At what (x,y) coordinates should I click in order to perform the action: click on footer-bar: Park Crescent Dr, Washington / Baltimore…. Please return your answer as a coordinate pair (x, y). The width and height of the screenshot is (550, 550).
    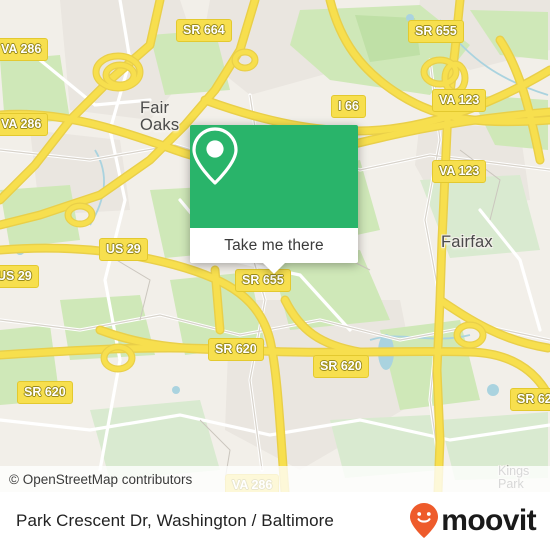
    Looking at the image, I should click on (275, 521).